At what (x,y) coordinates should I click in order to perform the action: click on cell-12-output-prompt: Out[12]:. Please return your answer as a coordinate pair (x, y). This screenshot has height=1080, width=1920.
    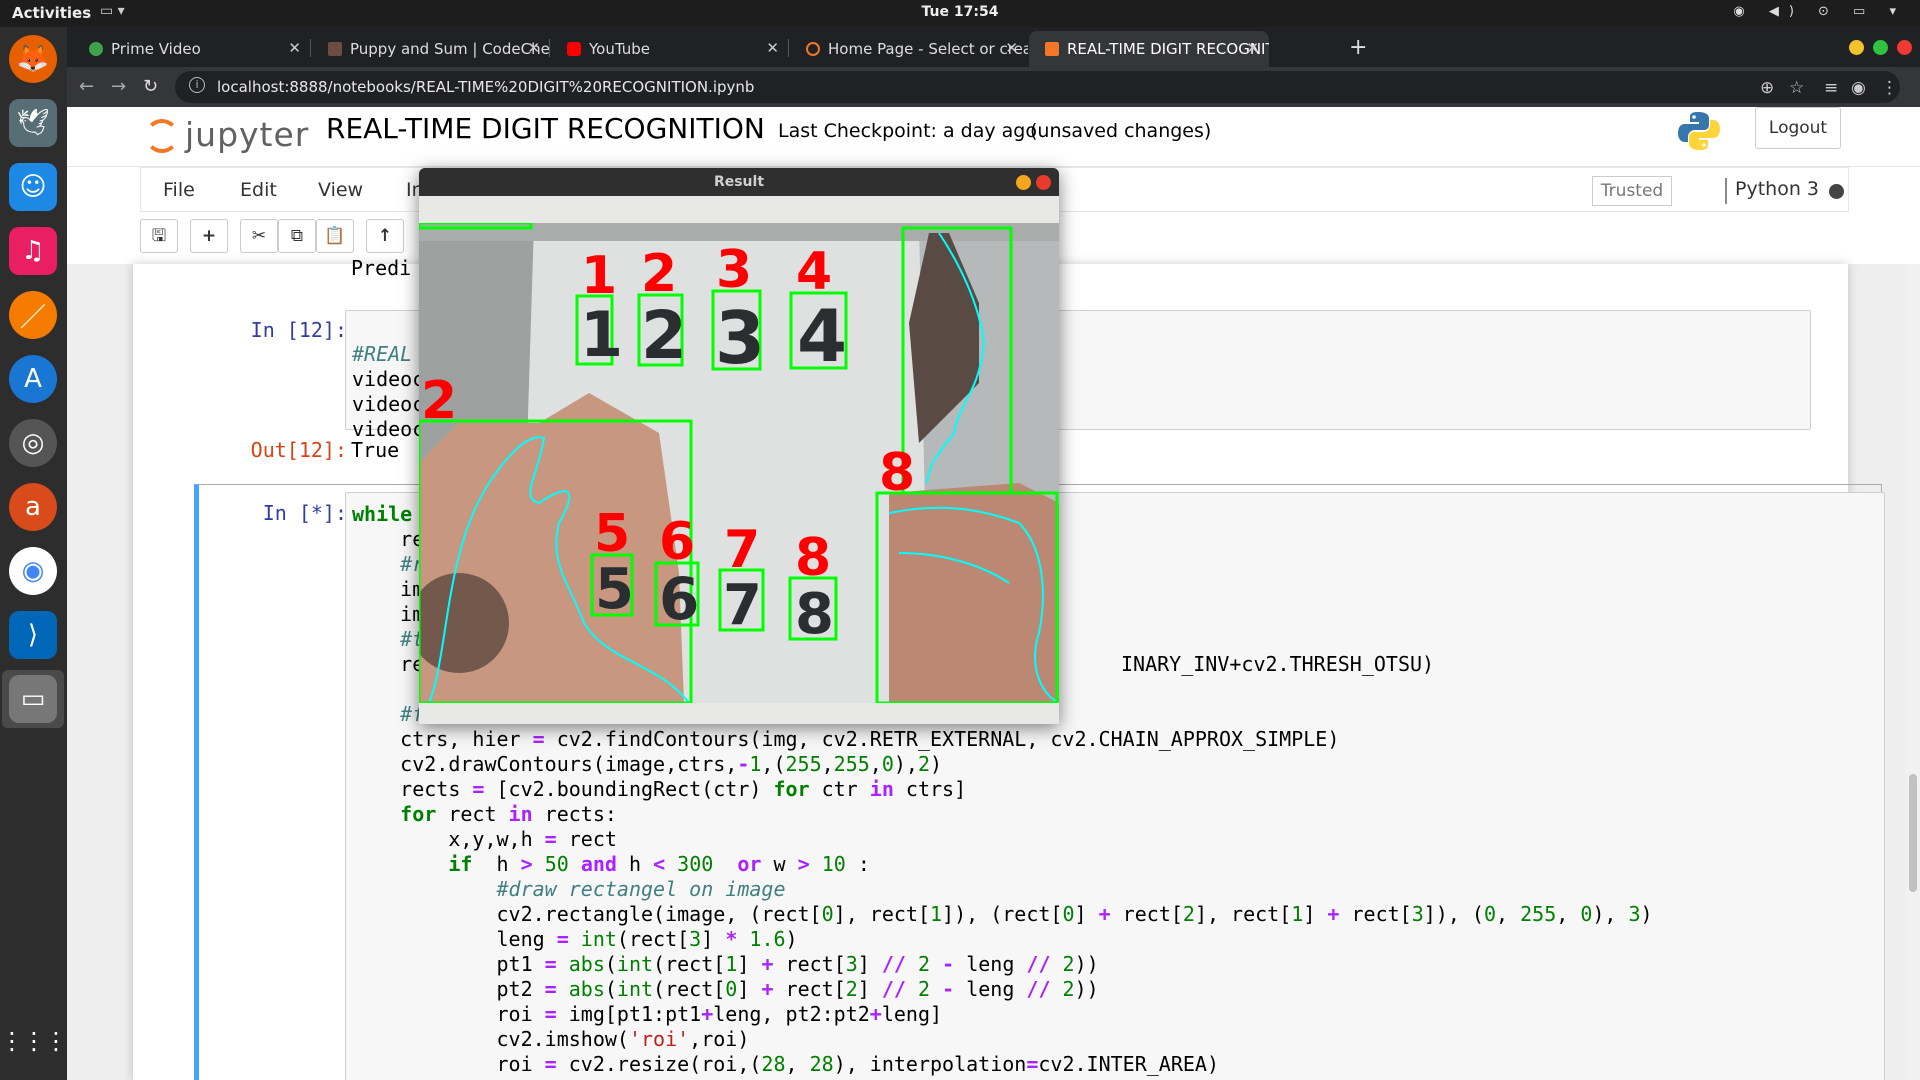
    Looking at the image, I should click on (298, 450).